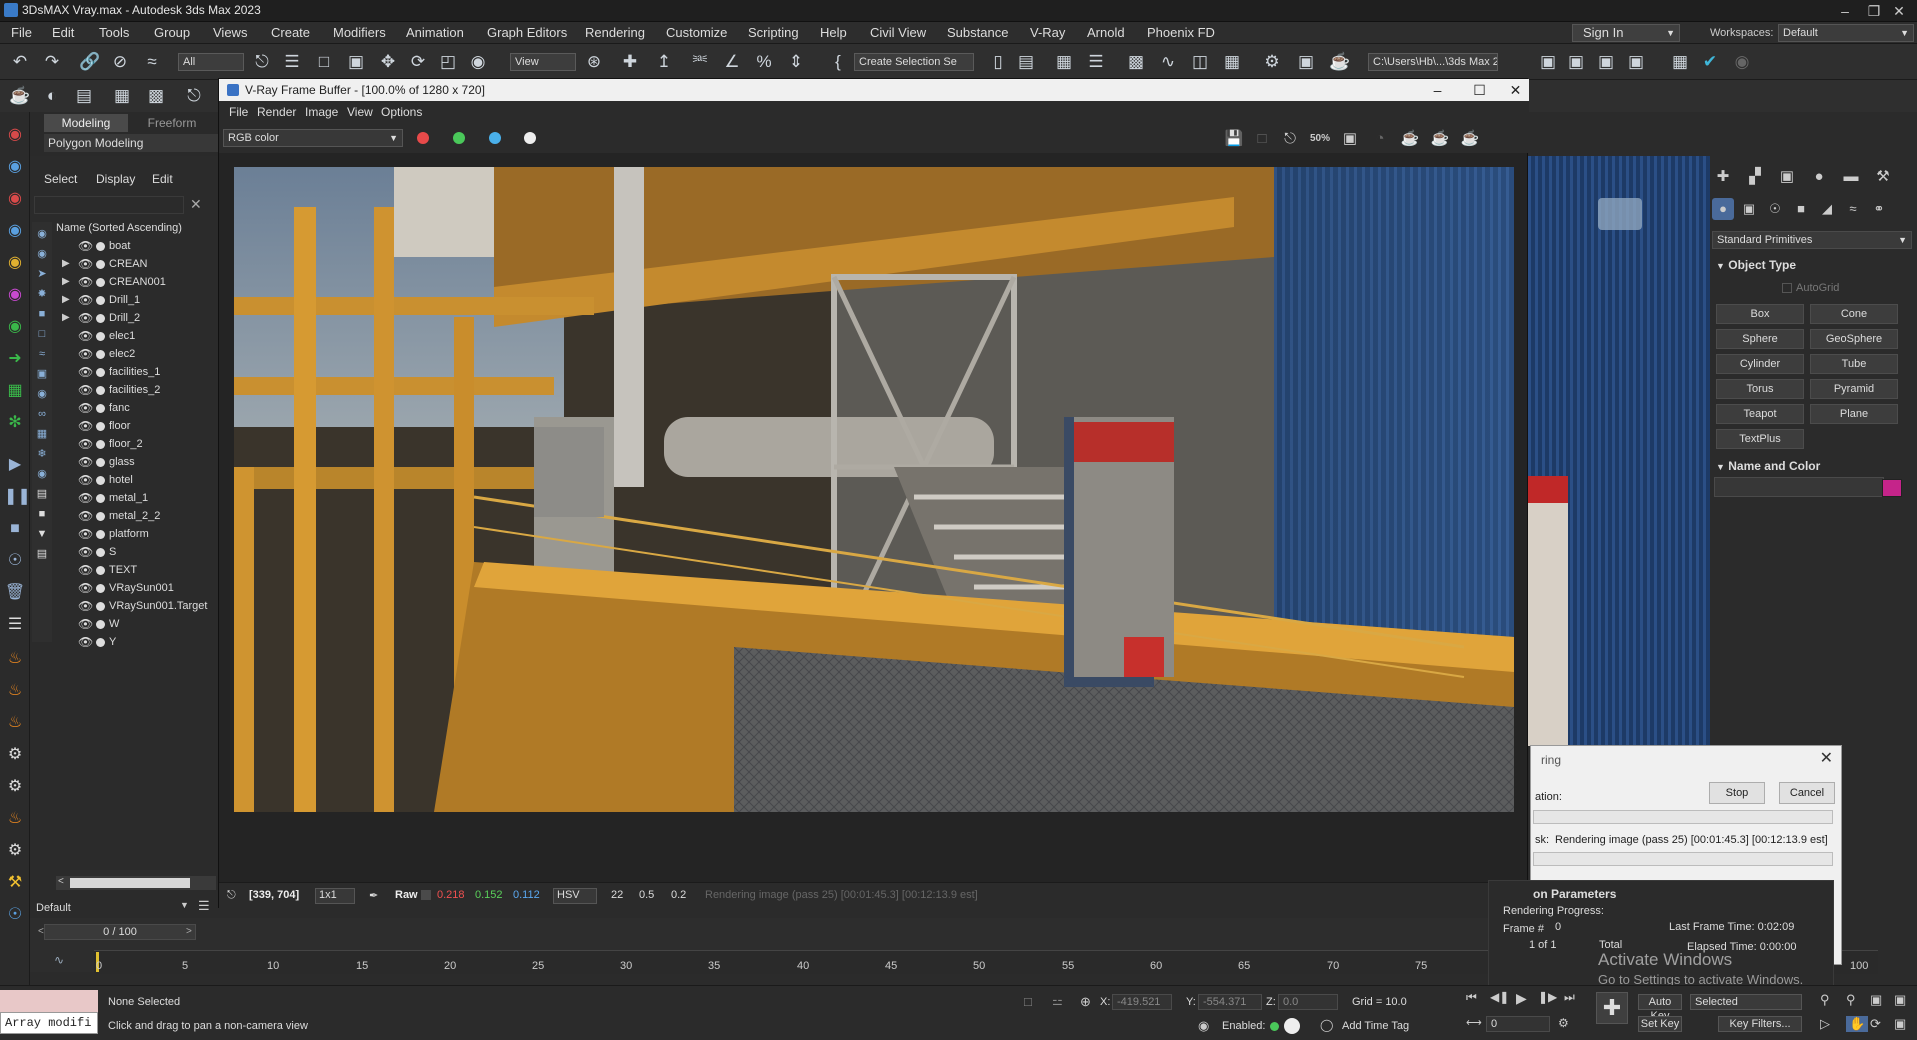  Describe the element at coordinates (136, 427) in the screenshot. I see `explorer-row: 👁 floor` at that location.